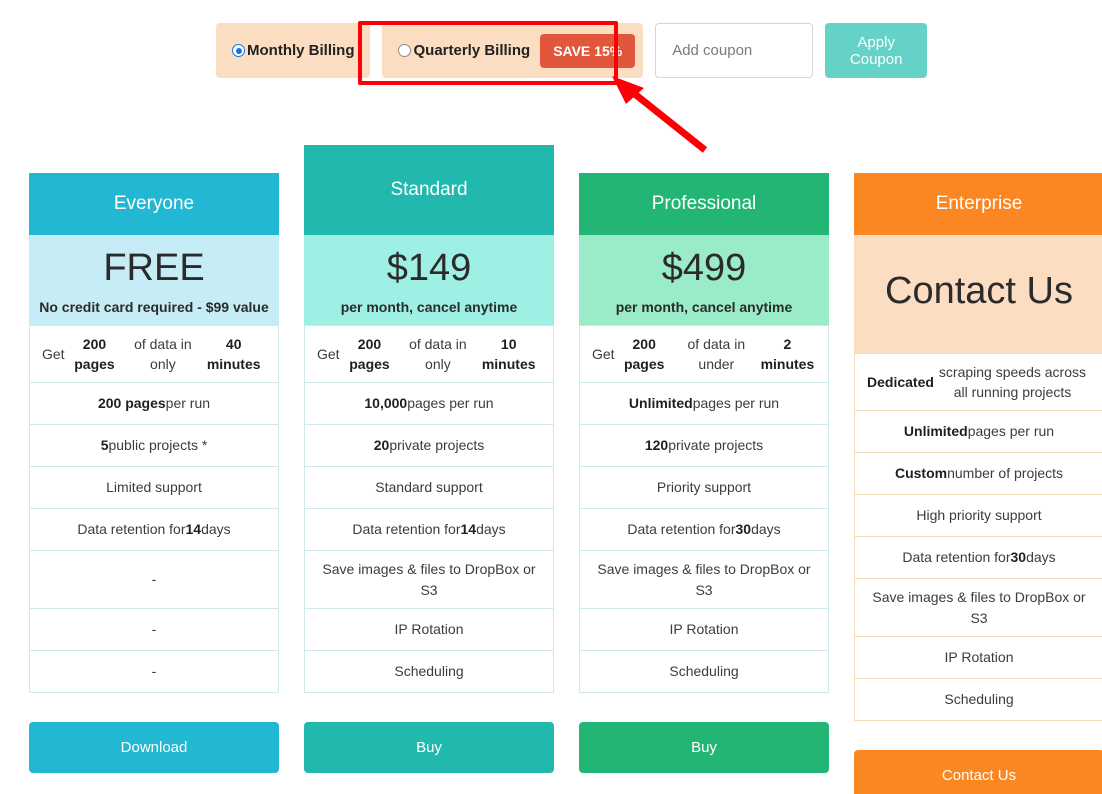 The image size is (1102, 794). I want to click on save-badge: SAVE 15%, so click(588, 50).